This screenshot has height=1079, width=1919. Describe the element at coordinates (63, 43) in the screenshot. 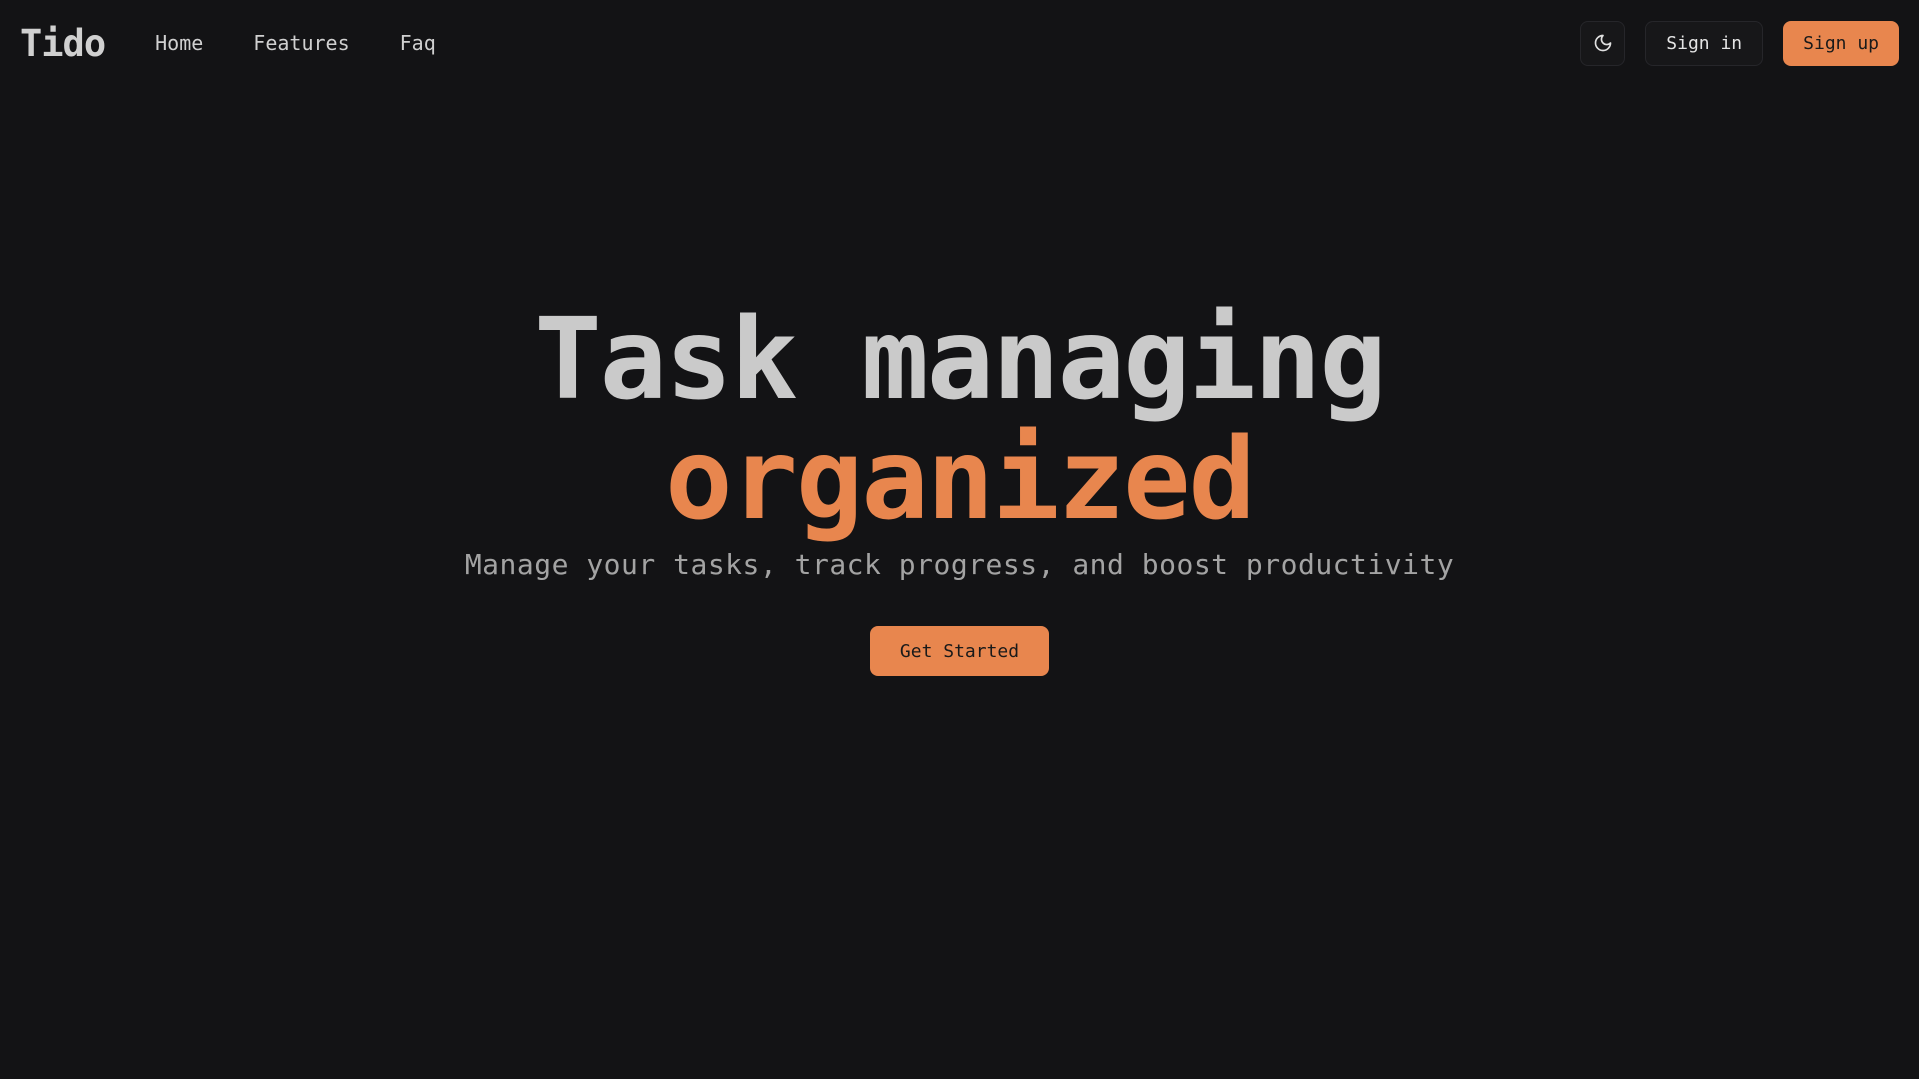

I see `brand-logo: Tido` at that location.